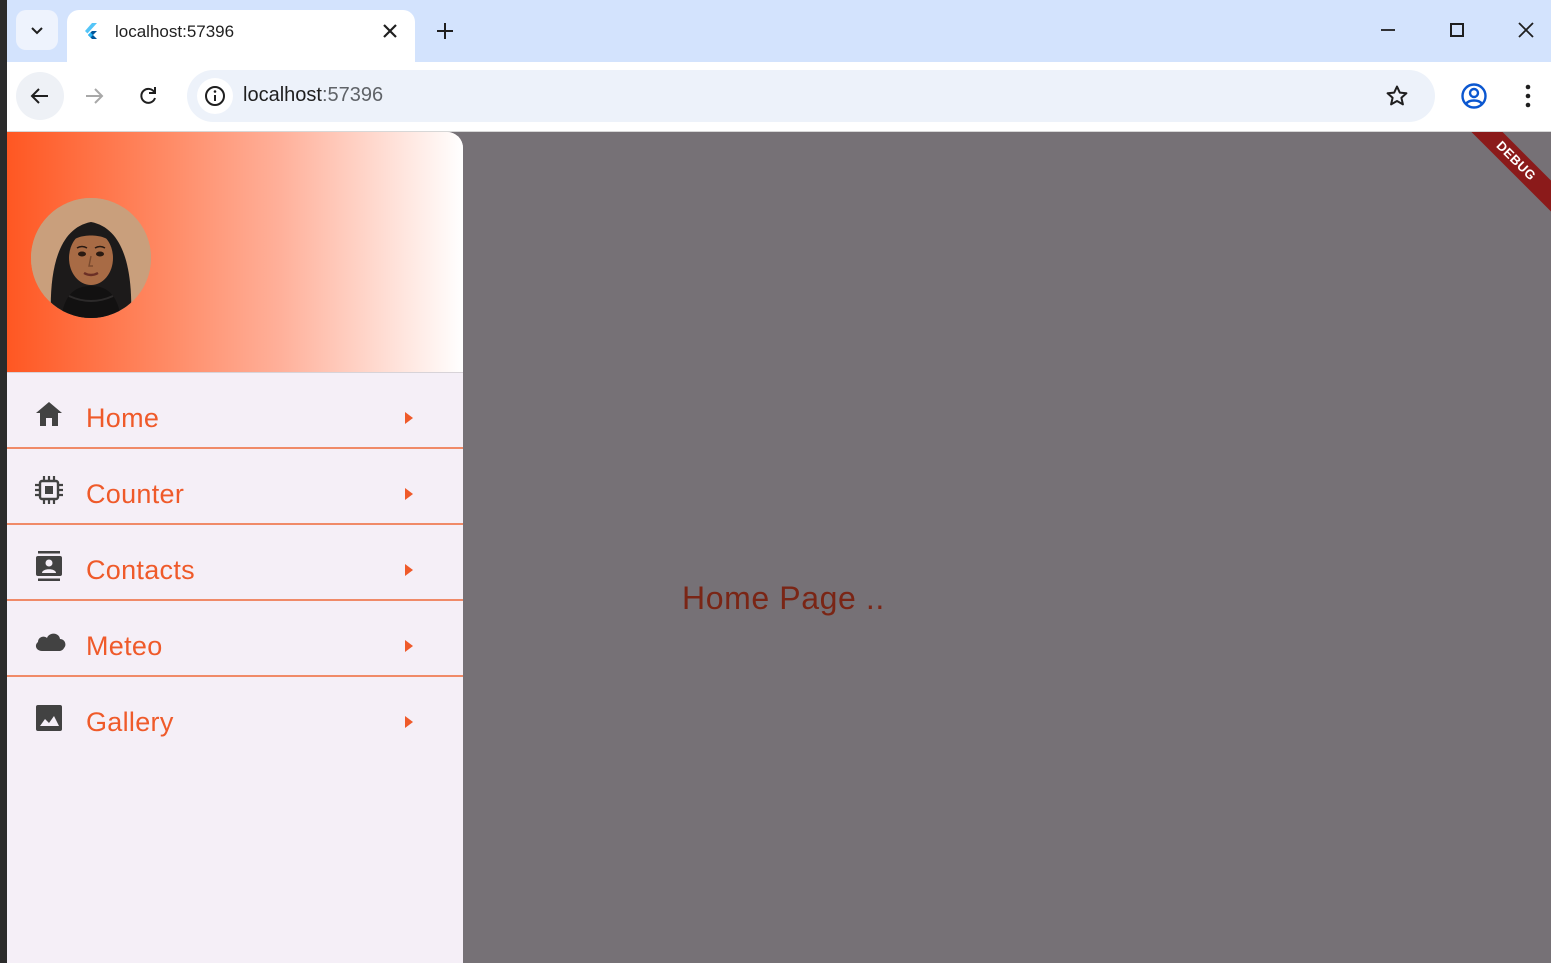 The image size is (1551, 963). I want to click on menu-item-home: Home, so click(235, 411).